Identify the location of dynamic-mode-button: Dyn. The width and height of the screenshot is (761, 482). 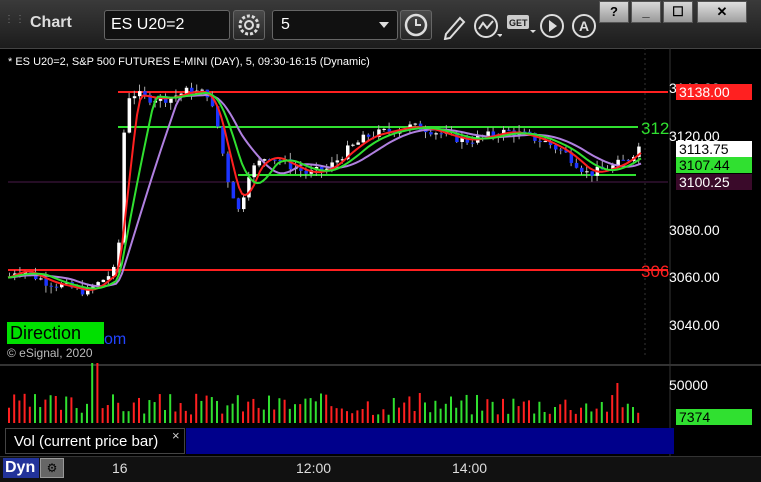
(21, 468).